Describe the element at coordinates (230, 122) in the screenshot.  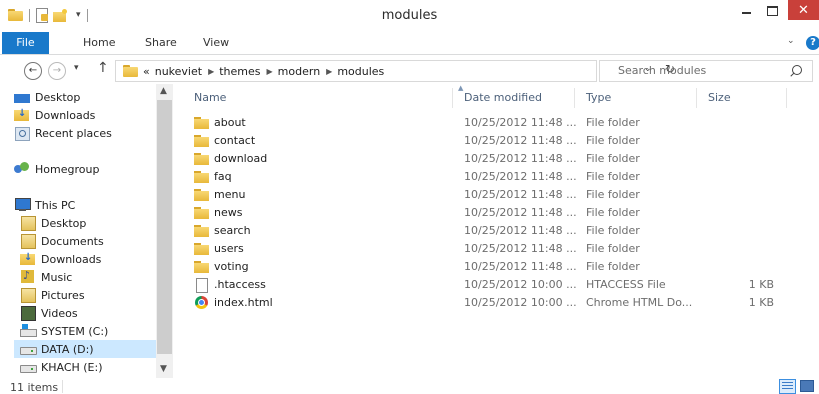
I see `file-name: about` at that location.